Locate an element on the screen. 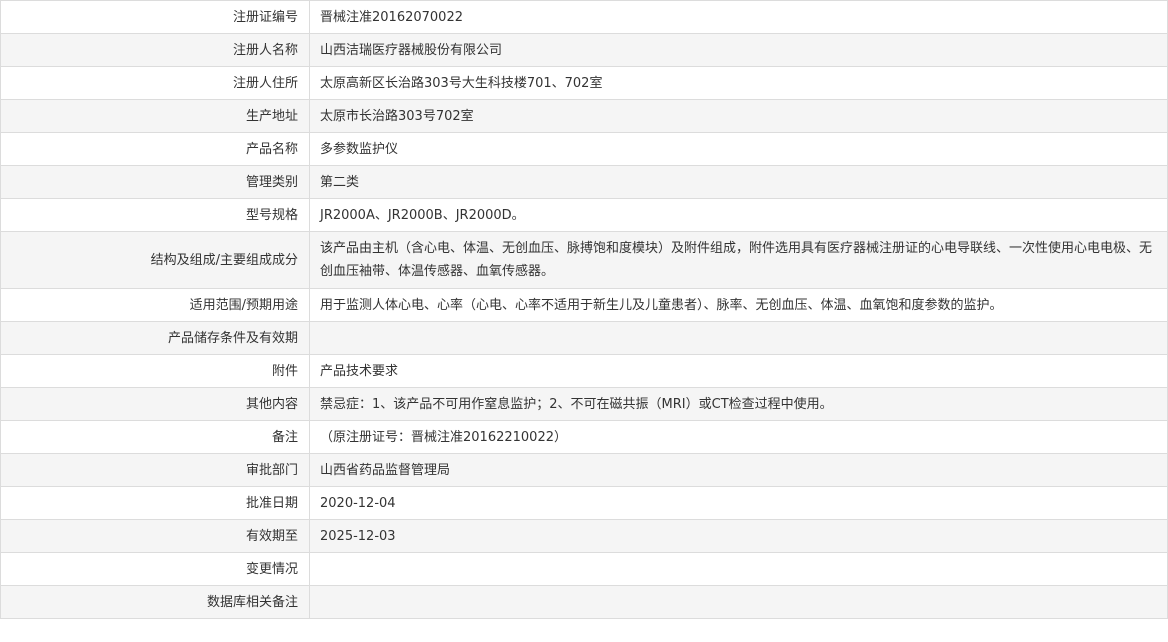 The width and height of the screenshot is (1168, 642). row-change-status: 变更情况 is located at coordinates (584, 569).